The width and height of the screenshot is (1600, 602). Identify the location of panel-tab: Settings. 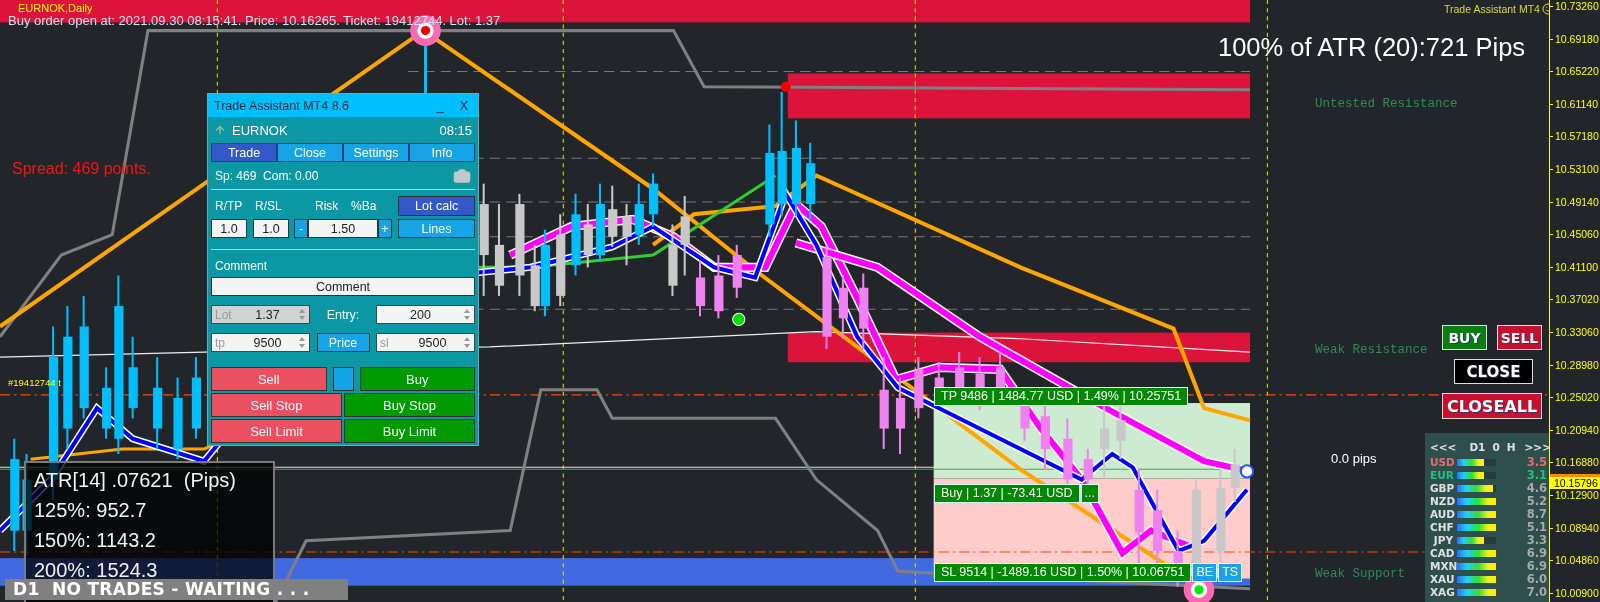
(376, 152).